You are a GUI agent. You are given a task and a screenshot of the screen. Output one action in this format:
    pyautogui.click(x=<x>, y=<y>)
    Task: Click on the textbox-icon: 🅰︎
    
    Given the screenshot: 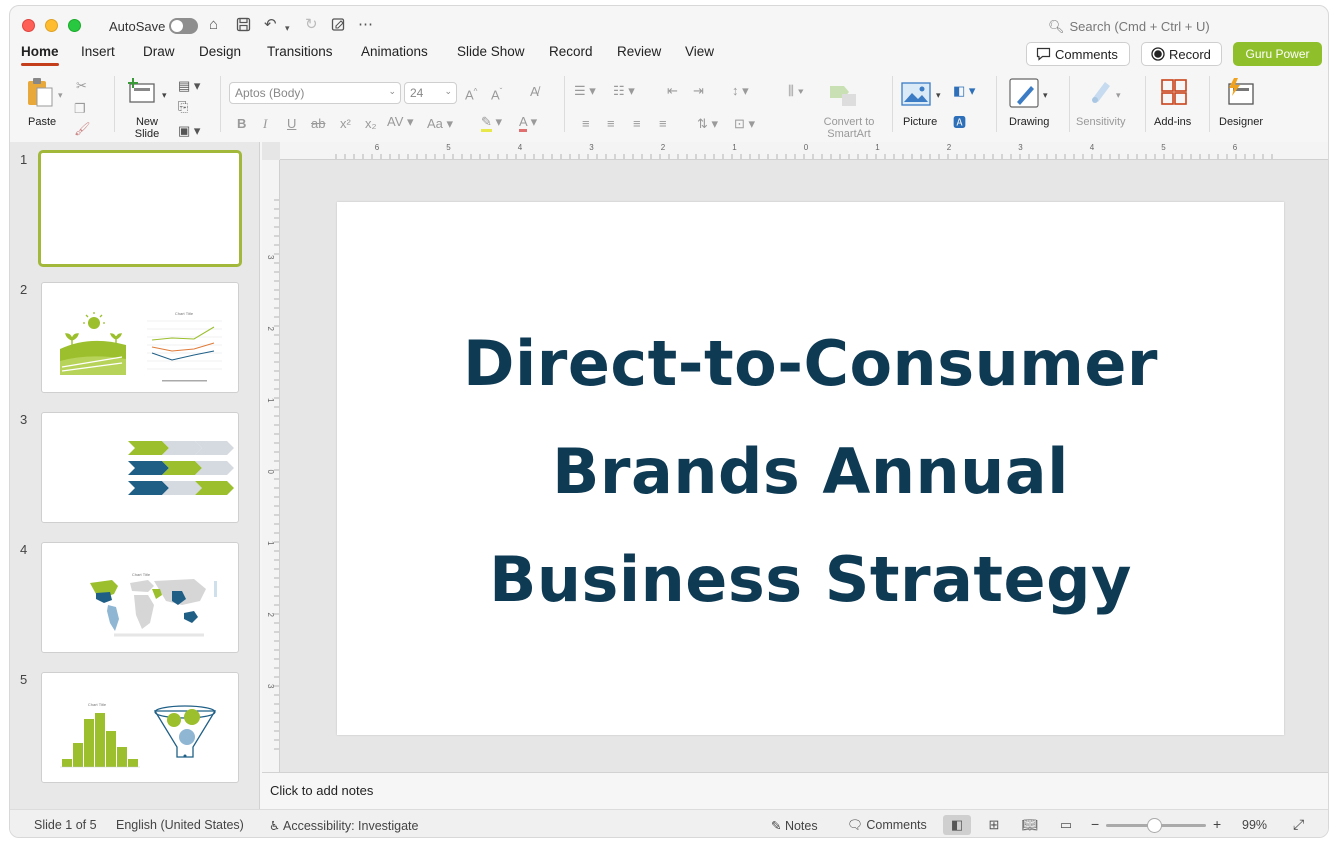 What is the action you would take?
    pyautogui.click(x=959, y=123)
    